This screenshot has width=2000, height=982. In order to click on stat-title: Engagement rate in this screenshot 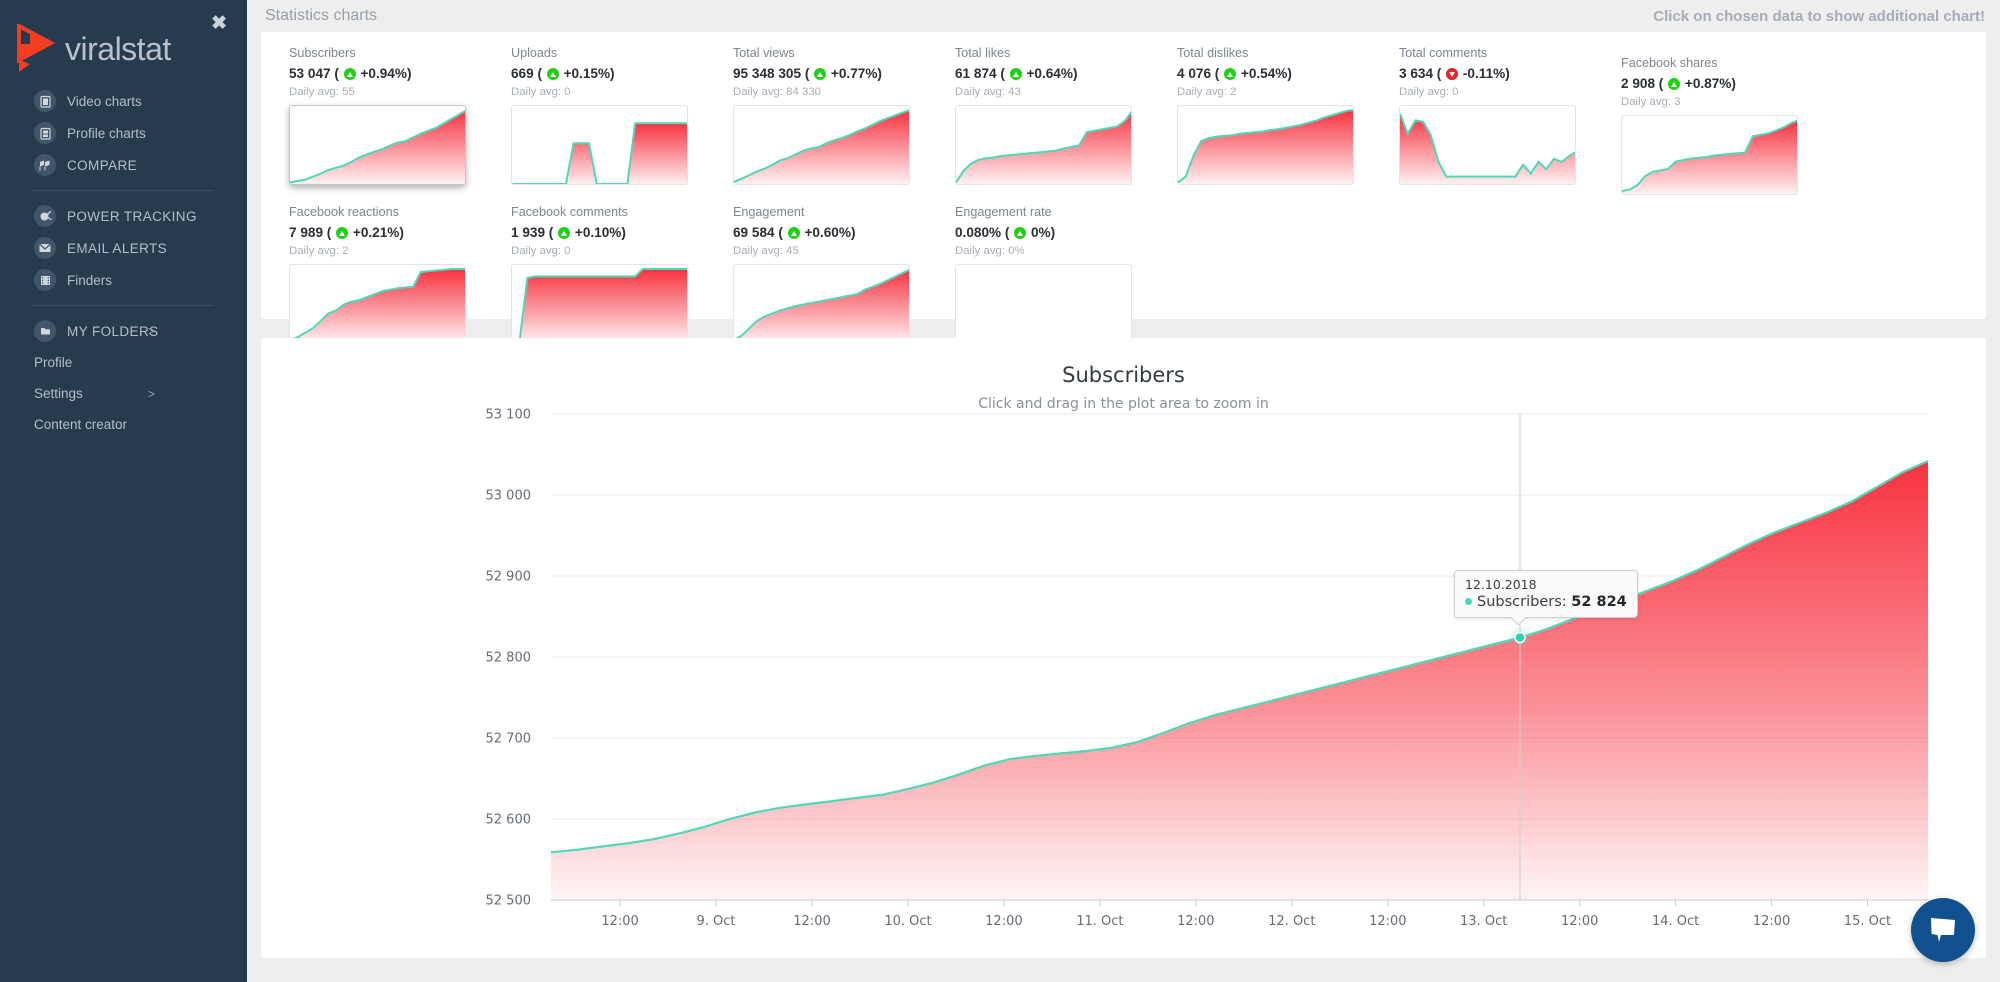, I will do `click(1003, 212)`.